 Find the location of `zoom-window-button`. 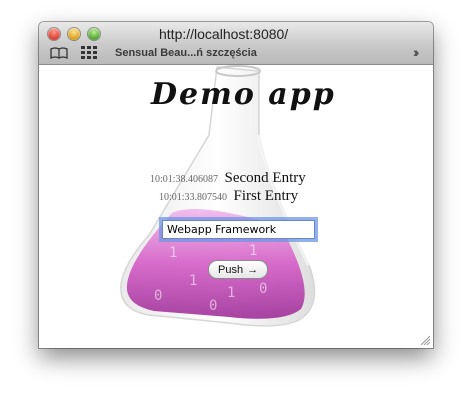

zoom-window-button is located at coordinates (94, 34).